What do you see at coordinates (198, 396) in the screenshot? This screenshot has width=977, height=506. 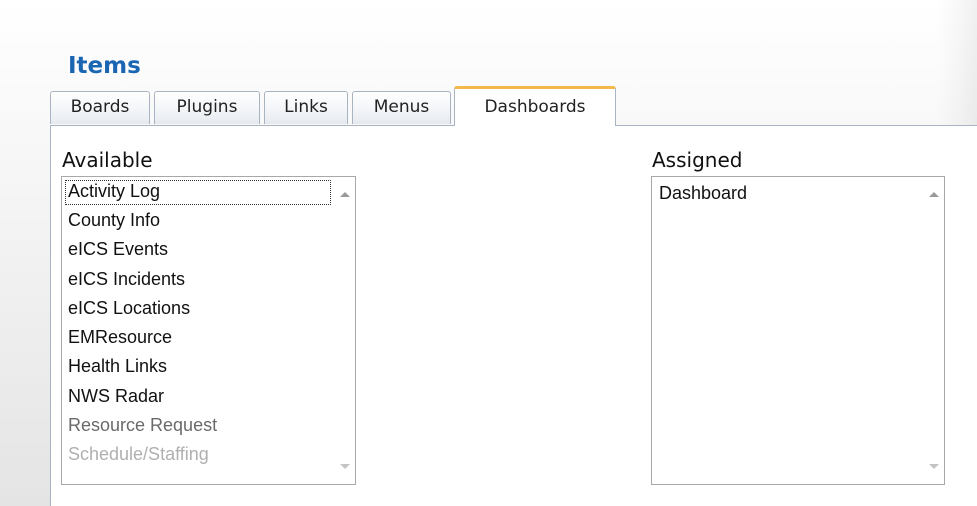 I see `list-item: NWS Radar` at bounding box center [198, 396].